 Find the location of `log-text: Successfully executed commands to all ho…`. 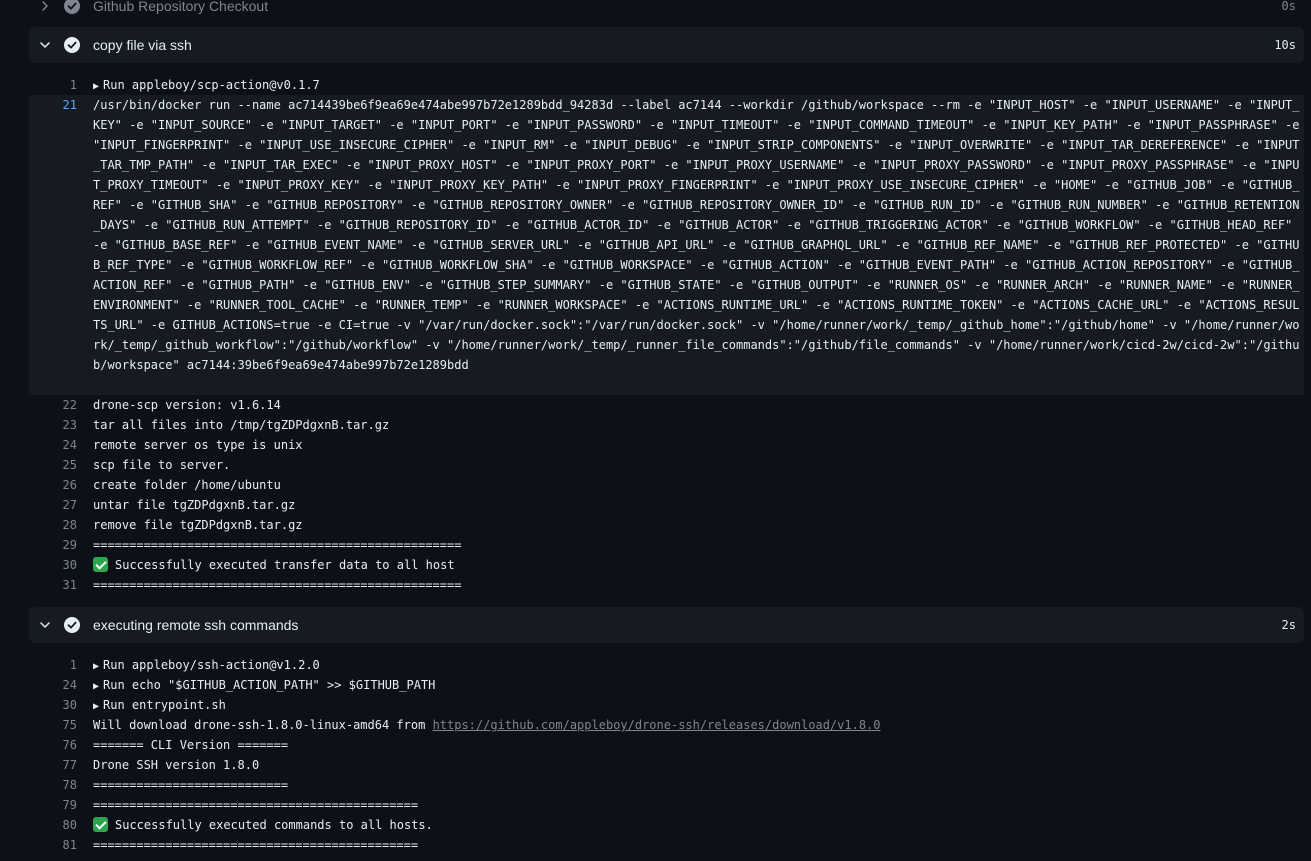

log-text: Successfully executed commands to all ho… is located at coordinates (274, 825).